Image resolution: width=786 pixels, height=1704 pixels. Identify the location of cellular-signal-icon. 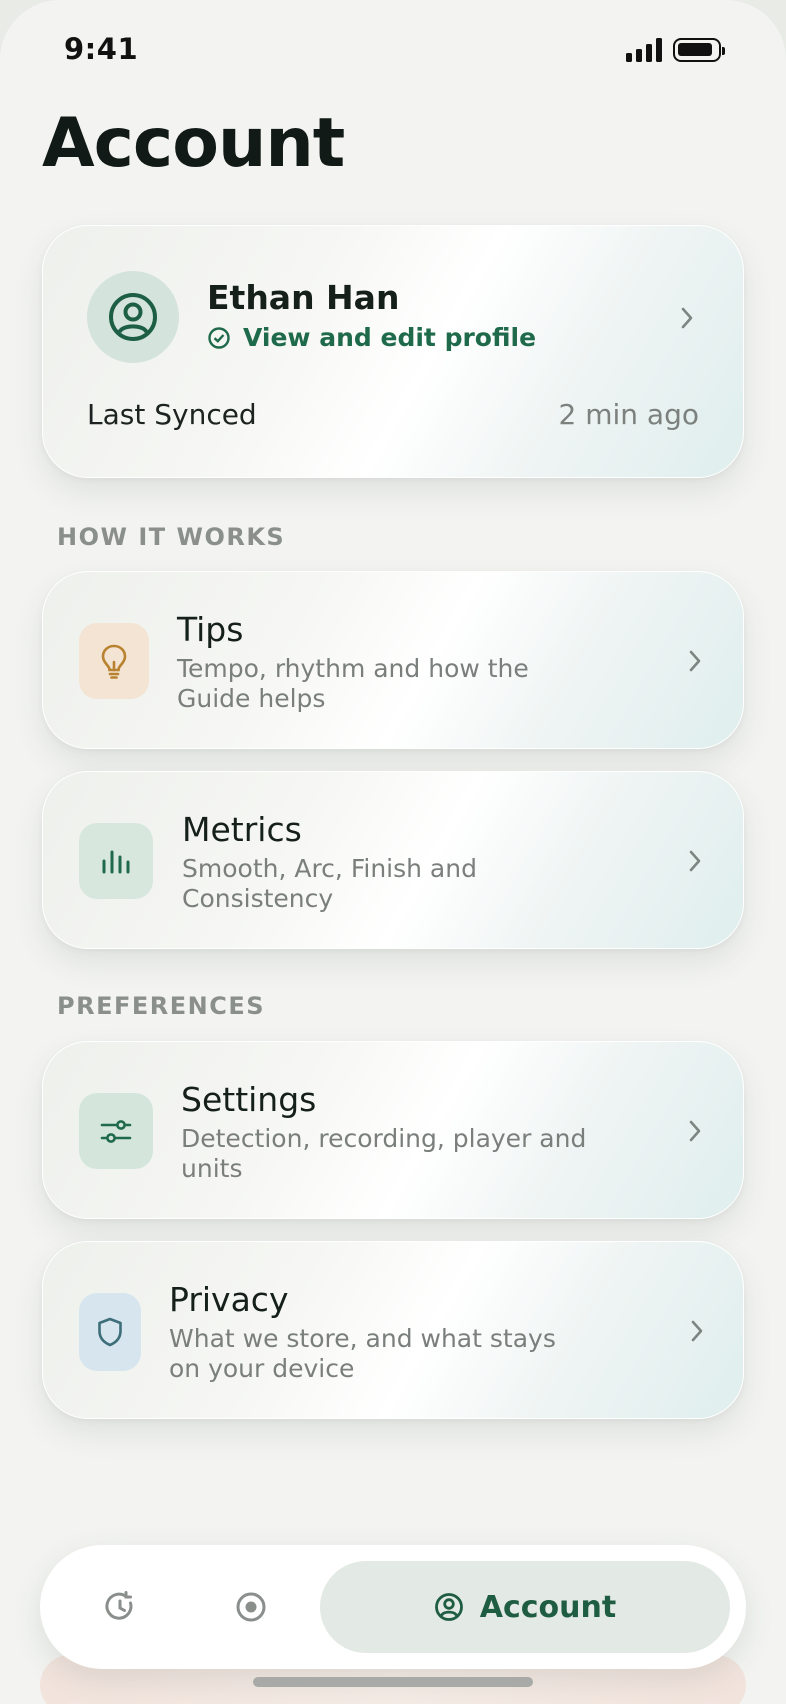
(645, 50).